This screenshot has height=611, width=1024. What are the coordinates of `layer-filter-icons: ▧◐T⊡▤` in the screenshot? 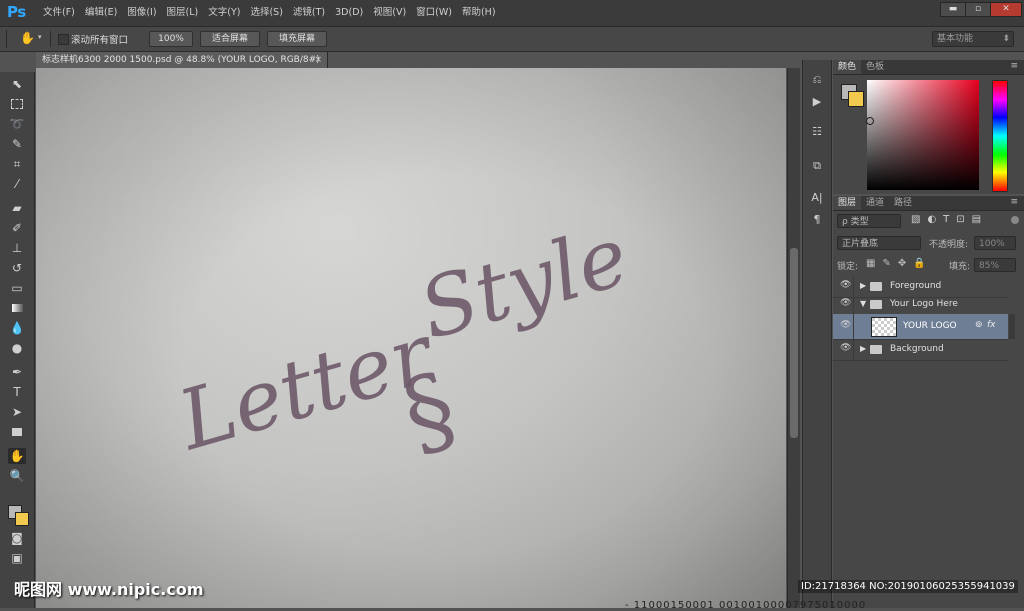 It's located at (949, 219).